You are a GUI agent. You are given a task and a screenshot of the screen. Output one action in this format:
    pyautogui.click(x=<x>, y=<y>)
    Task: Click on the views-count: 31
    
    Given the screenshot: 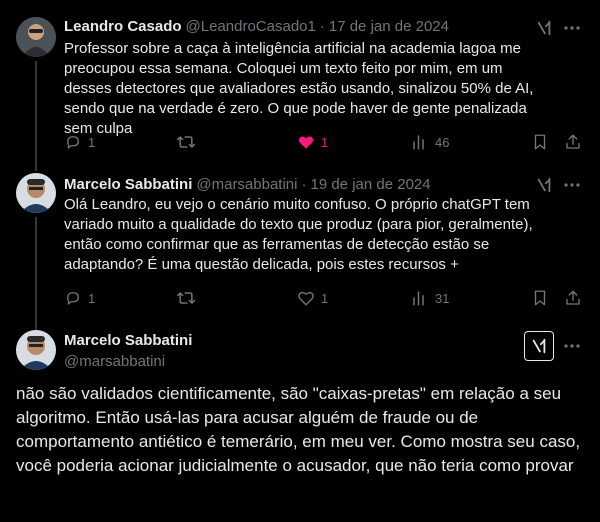 What is the action you would take?
    pyautogui.click(x=442, y=298)
    